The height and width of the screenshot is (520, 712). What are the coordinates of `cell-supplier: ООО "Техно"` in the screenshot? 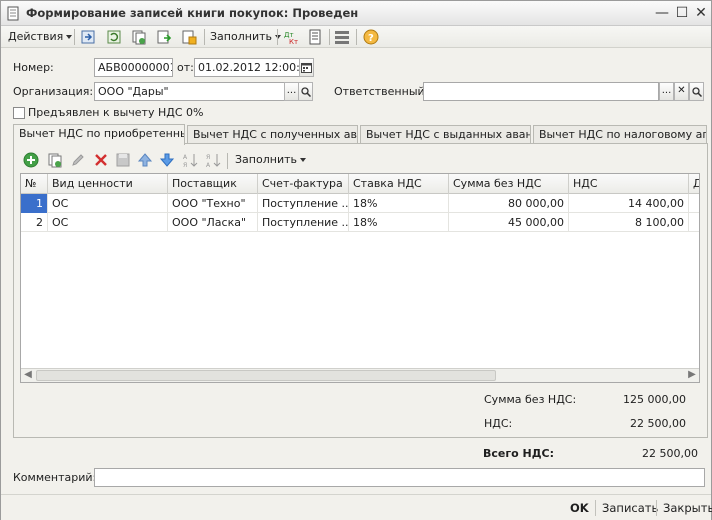 It's located at (213, 203).